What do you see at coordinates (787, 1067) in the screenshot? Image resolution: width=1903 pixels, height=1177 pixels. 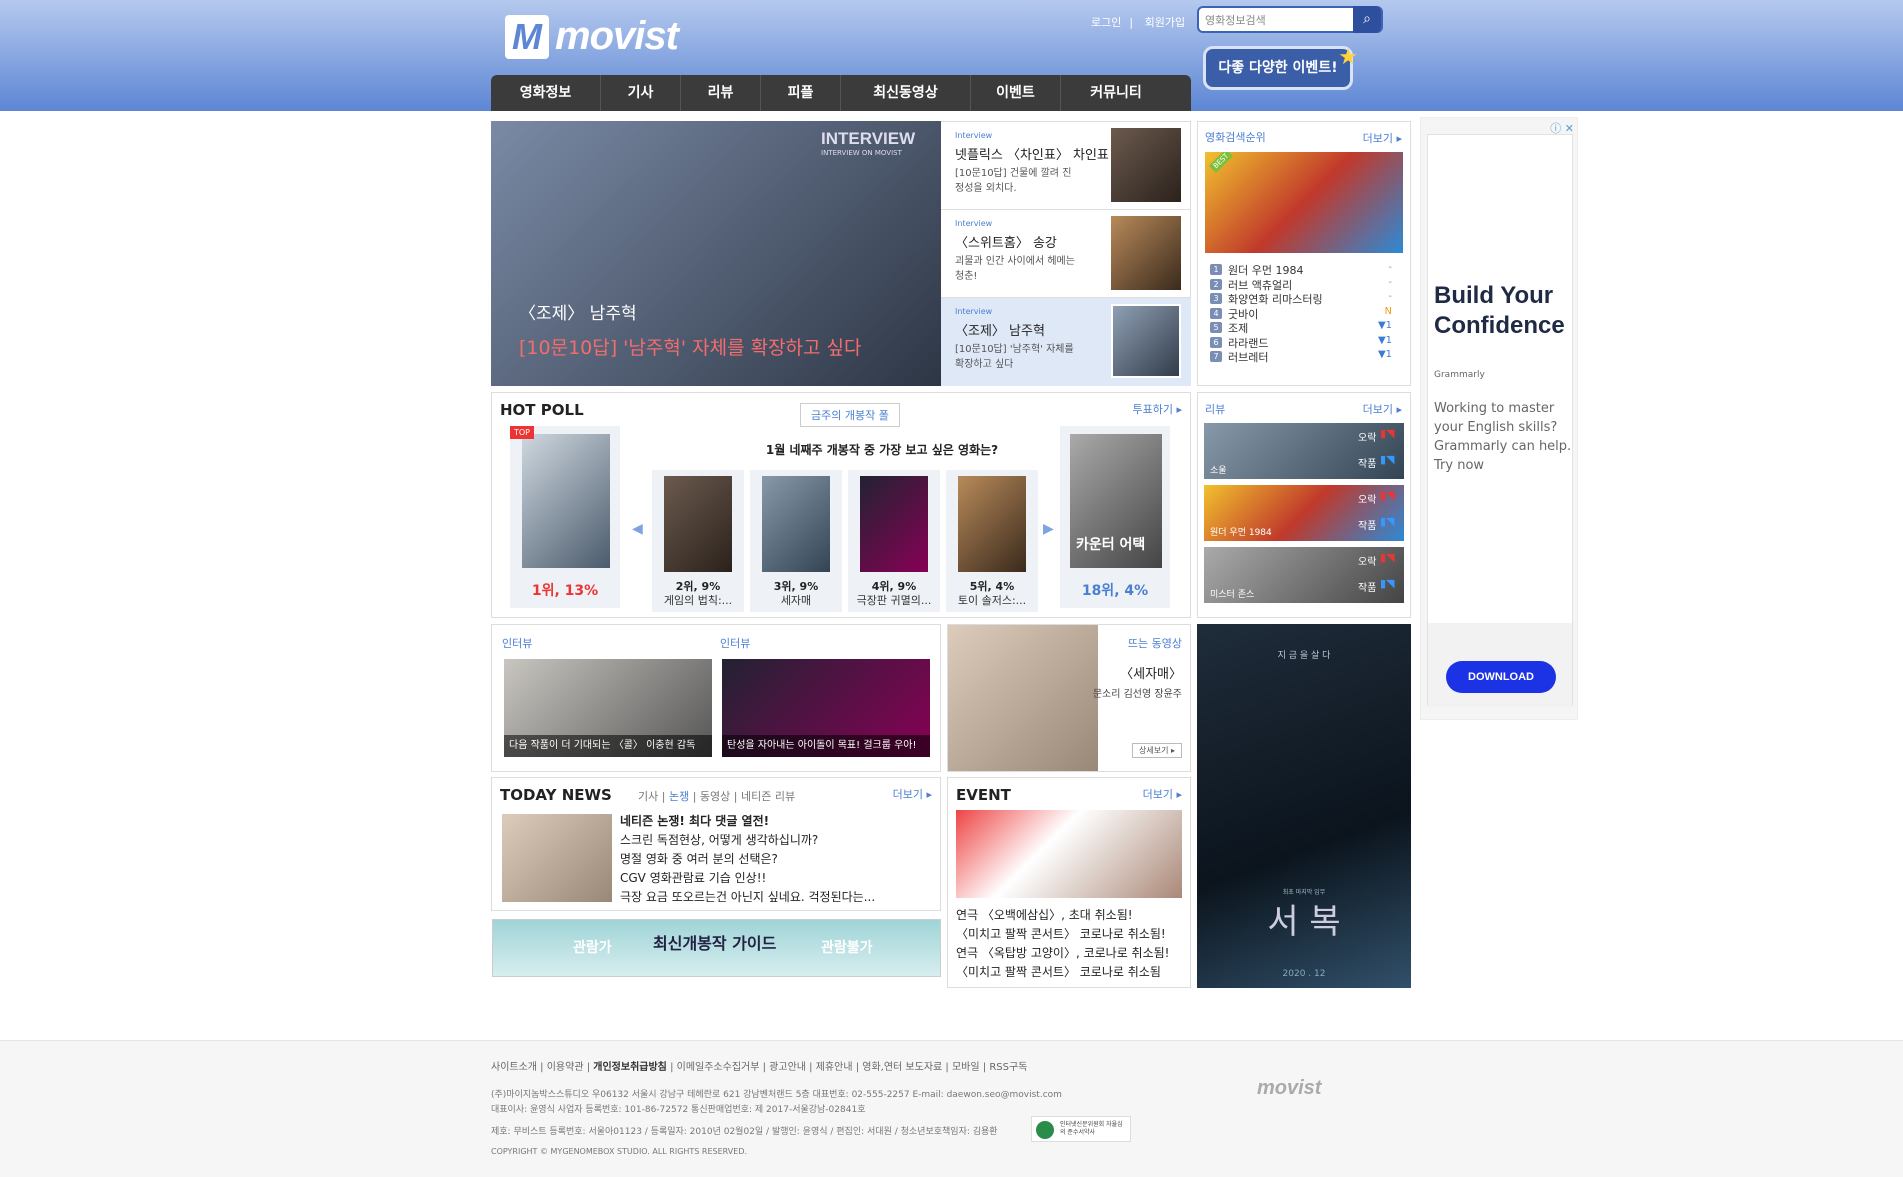 I see `footer-link: 광고안내` at bounding box center [787, 1067].